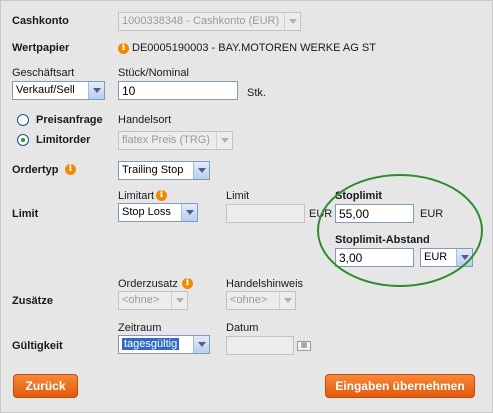  Describe the element at coordinates (260, 345) in the screenshot. I see `datum-input` at that location.